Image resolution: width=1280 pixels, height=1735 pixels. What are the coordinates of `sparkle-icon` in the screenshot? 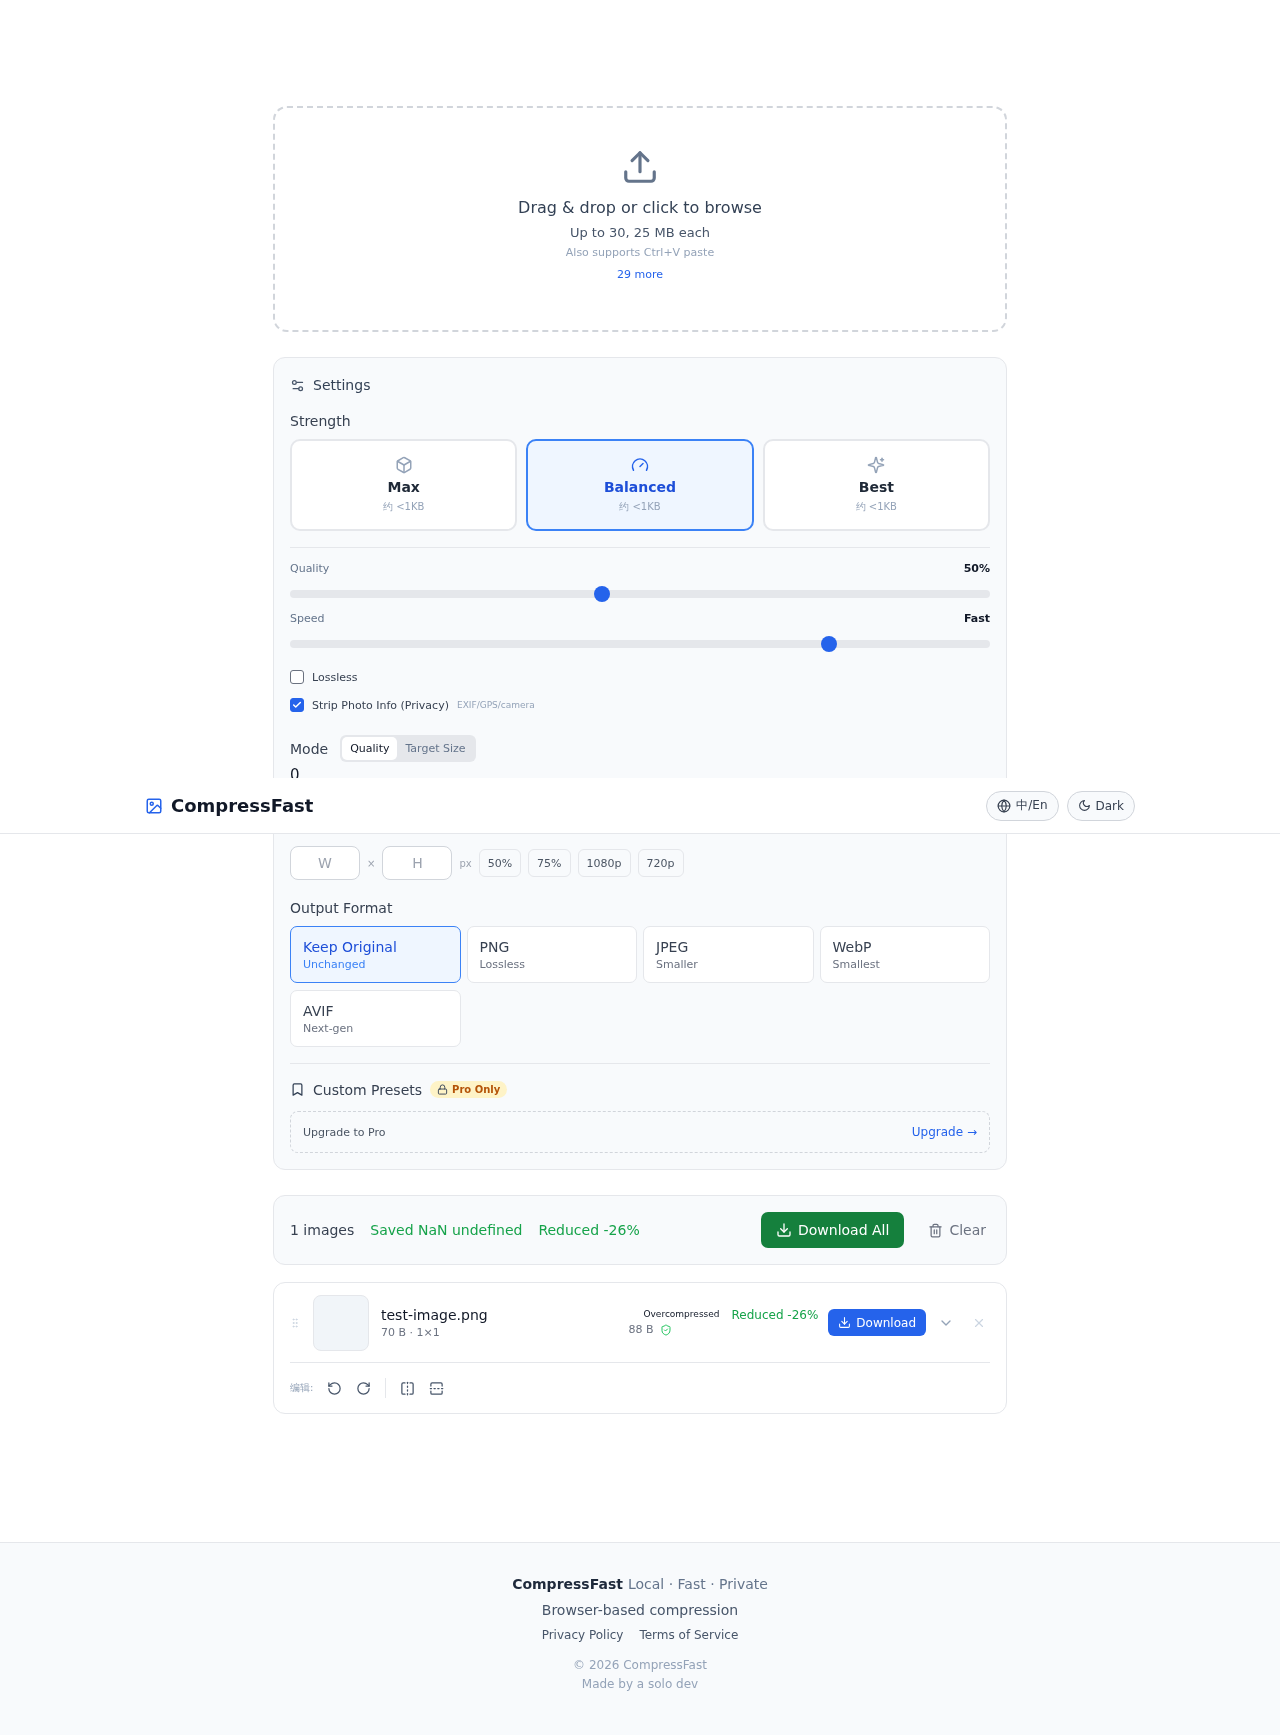 It's located at (876, 465).